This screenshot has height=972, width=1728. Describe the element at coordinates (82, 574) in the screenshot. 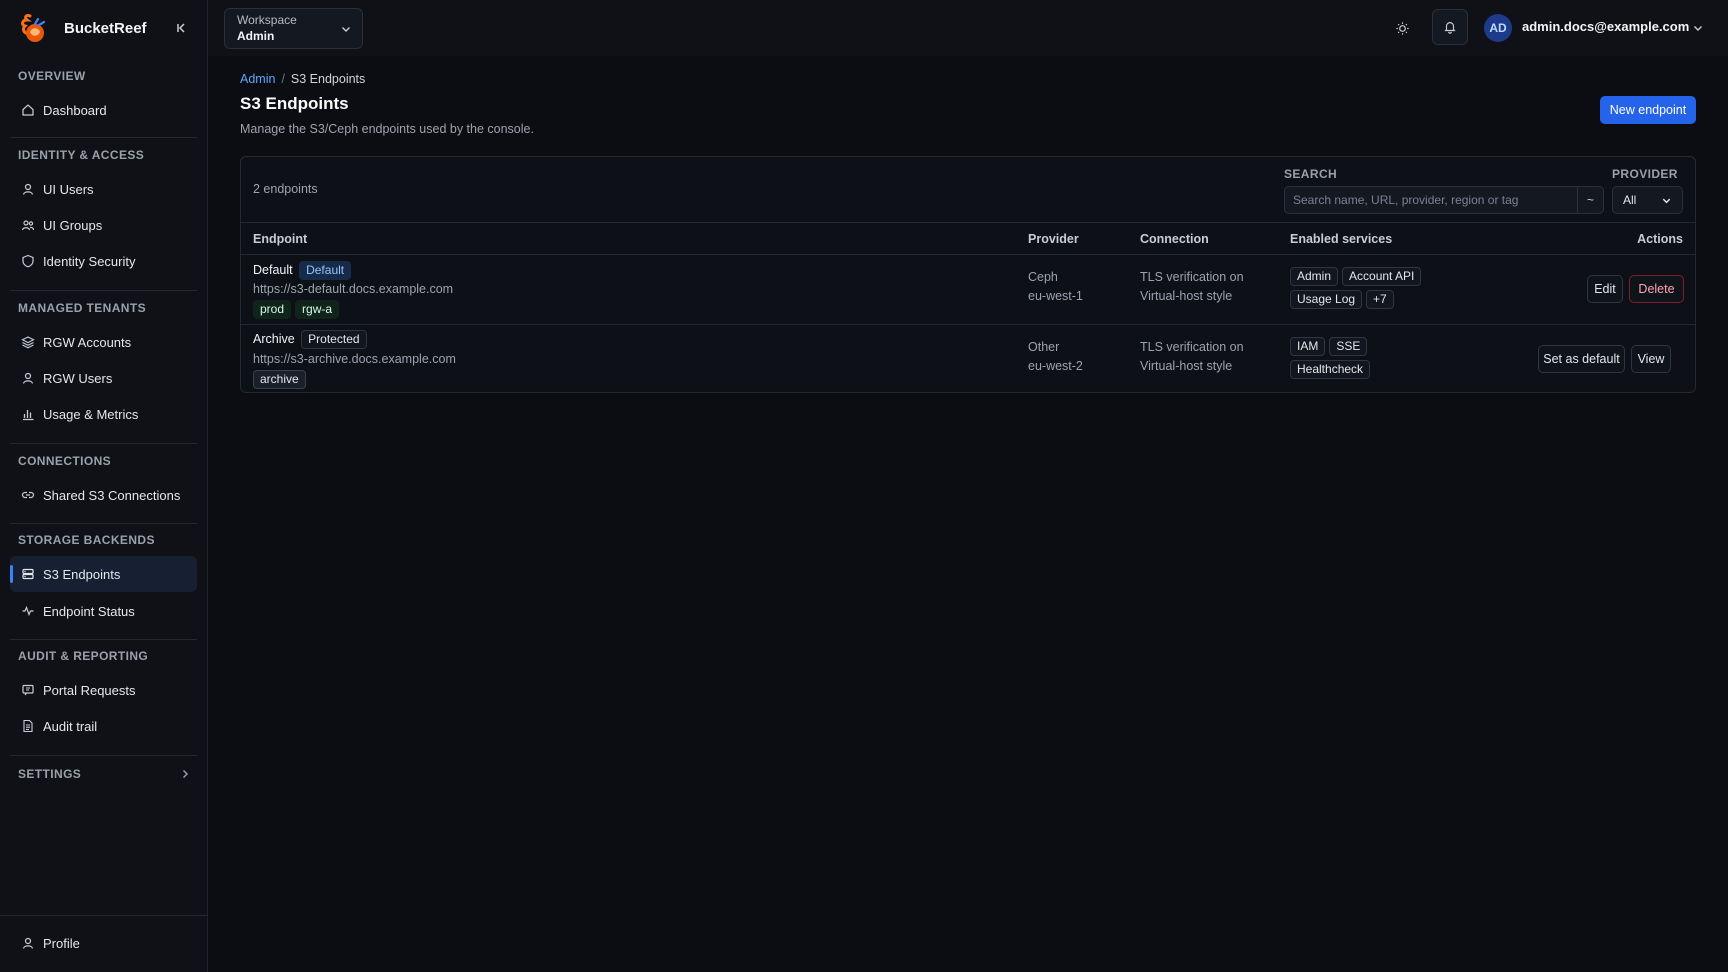

I see `sidebar-item-label: S3 Endpoints` at that location.